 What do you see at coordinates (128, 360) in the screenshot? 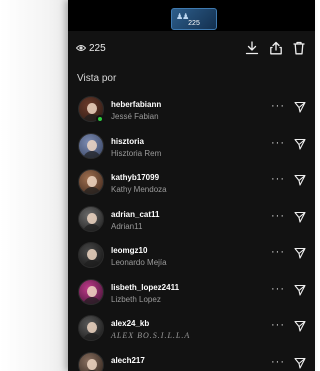
I see `viewer-username: alech217` at bounding box center [128, 360].